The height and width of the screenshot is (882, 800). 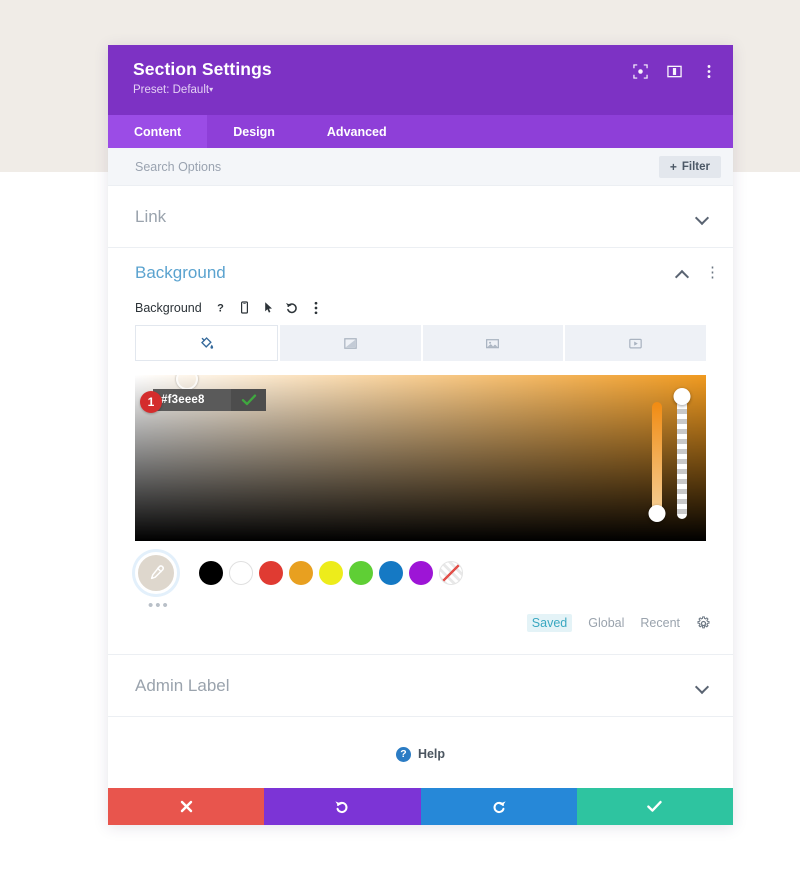 I want to click on tab-advanced: Advanced, so click(x=357, y=131).